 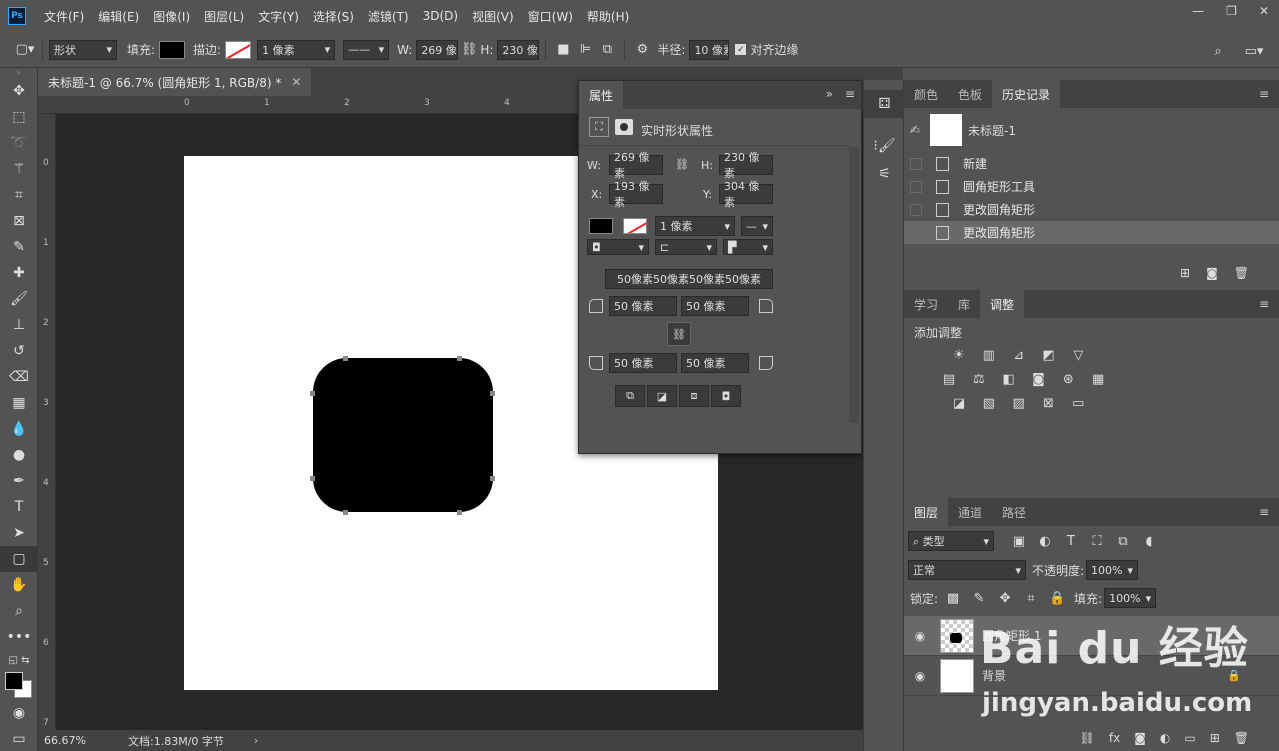 I want to click on layer-filter-select: ⌕ 类型 ▾, so click(x=951, y=541).